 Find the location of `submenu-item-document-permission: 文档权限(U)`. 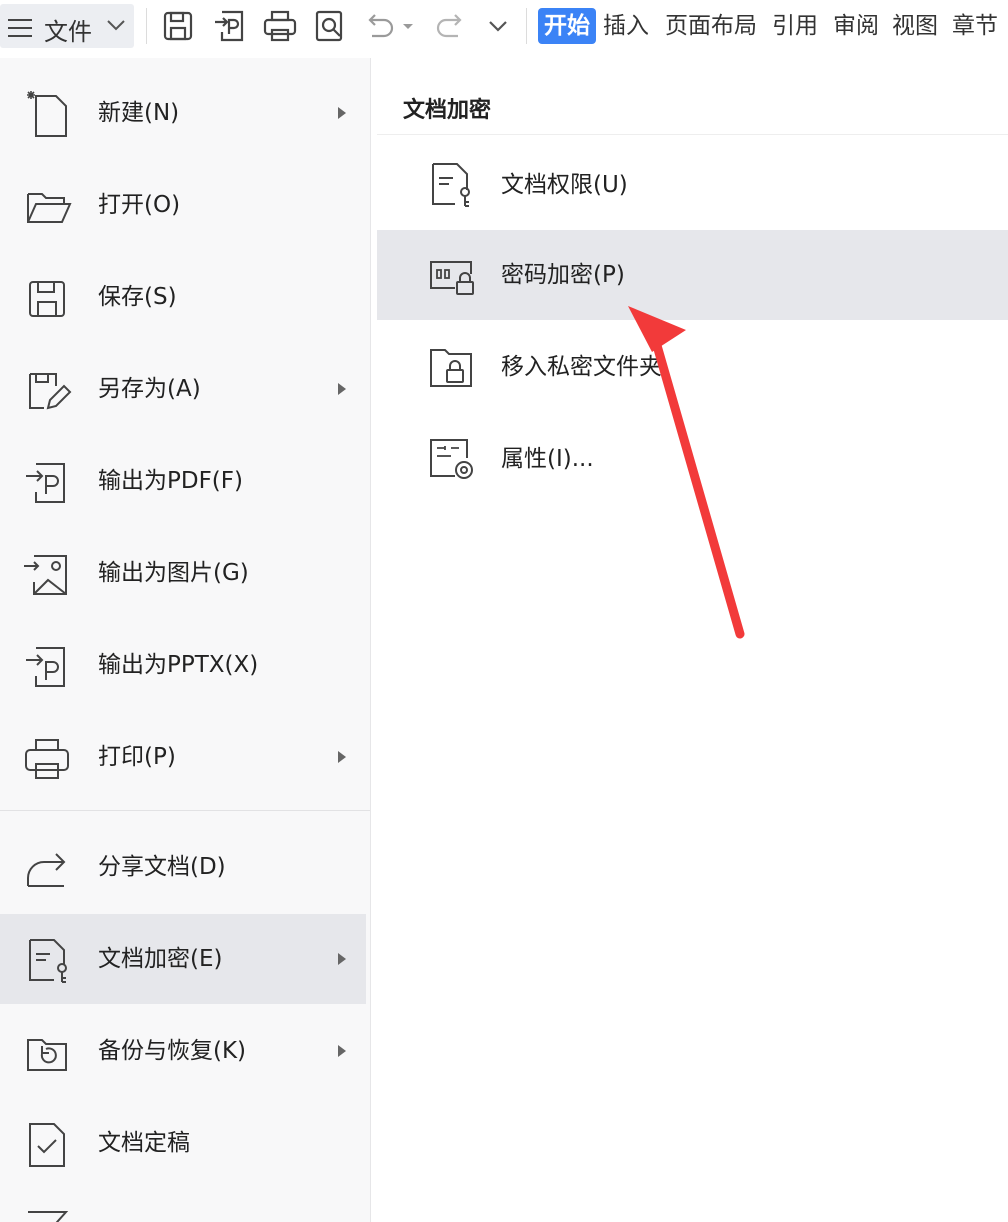

submenu-item-document-permission: 文档权限(U) is located at coordinates (692, 185).